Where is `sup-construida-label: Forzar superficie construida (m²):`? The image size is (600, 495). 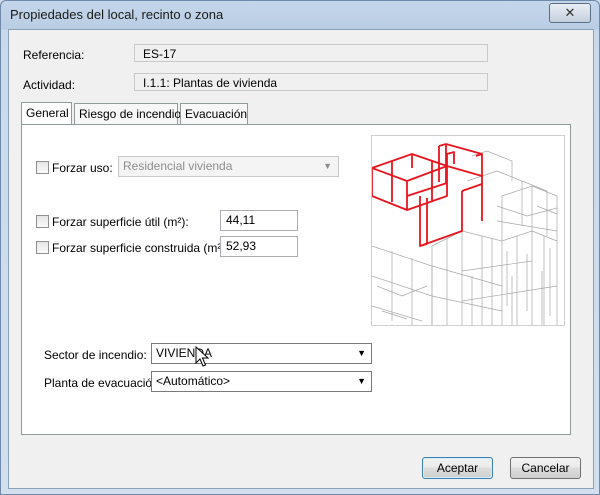
sup-construida-label: Forzar superficie construida (m²): is located at coordinates (140, 248).